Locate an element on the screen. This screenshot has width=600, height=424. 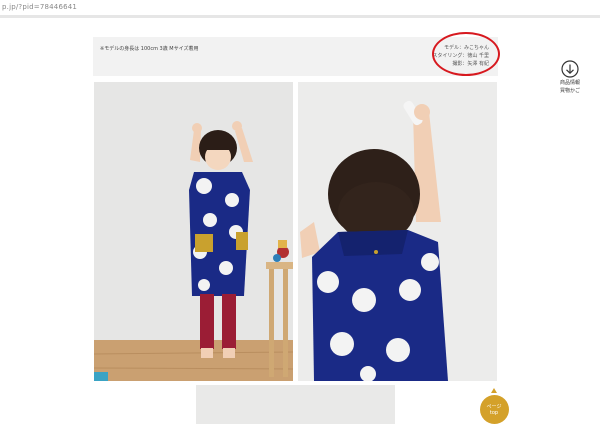
cart-label: 買物かご is located at coordinates (569, 91).